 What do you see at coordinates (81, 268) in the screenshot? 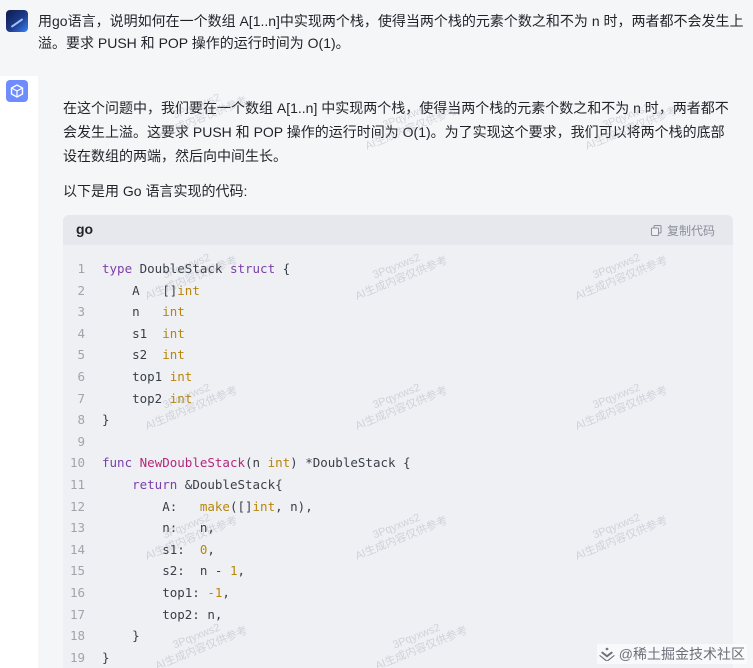
I see `line-number: 1` at bounding box center [81, 268].